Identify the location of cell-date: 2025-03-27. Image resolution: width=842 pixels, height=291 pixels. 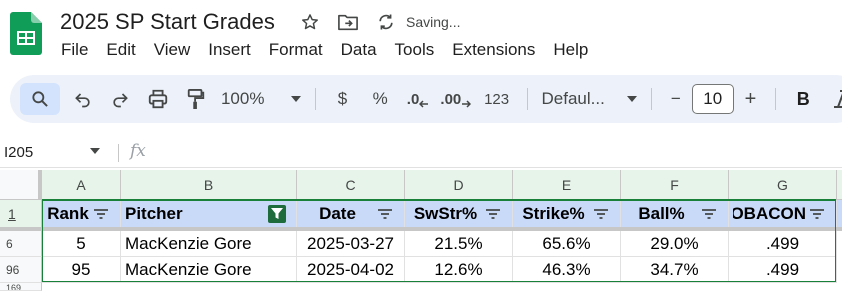
(351, 244).